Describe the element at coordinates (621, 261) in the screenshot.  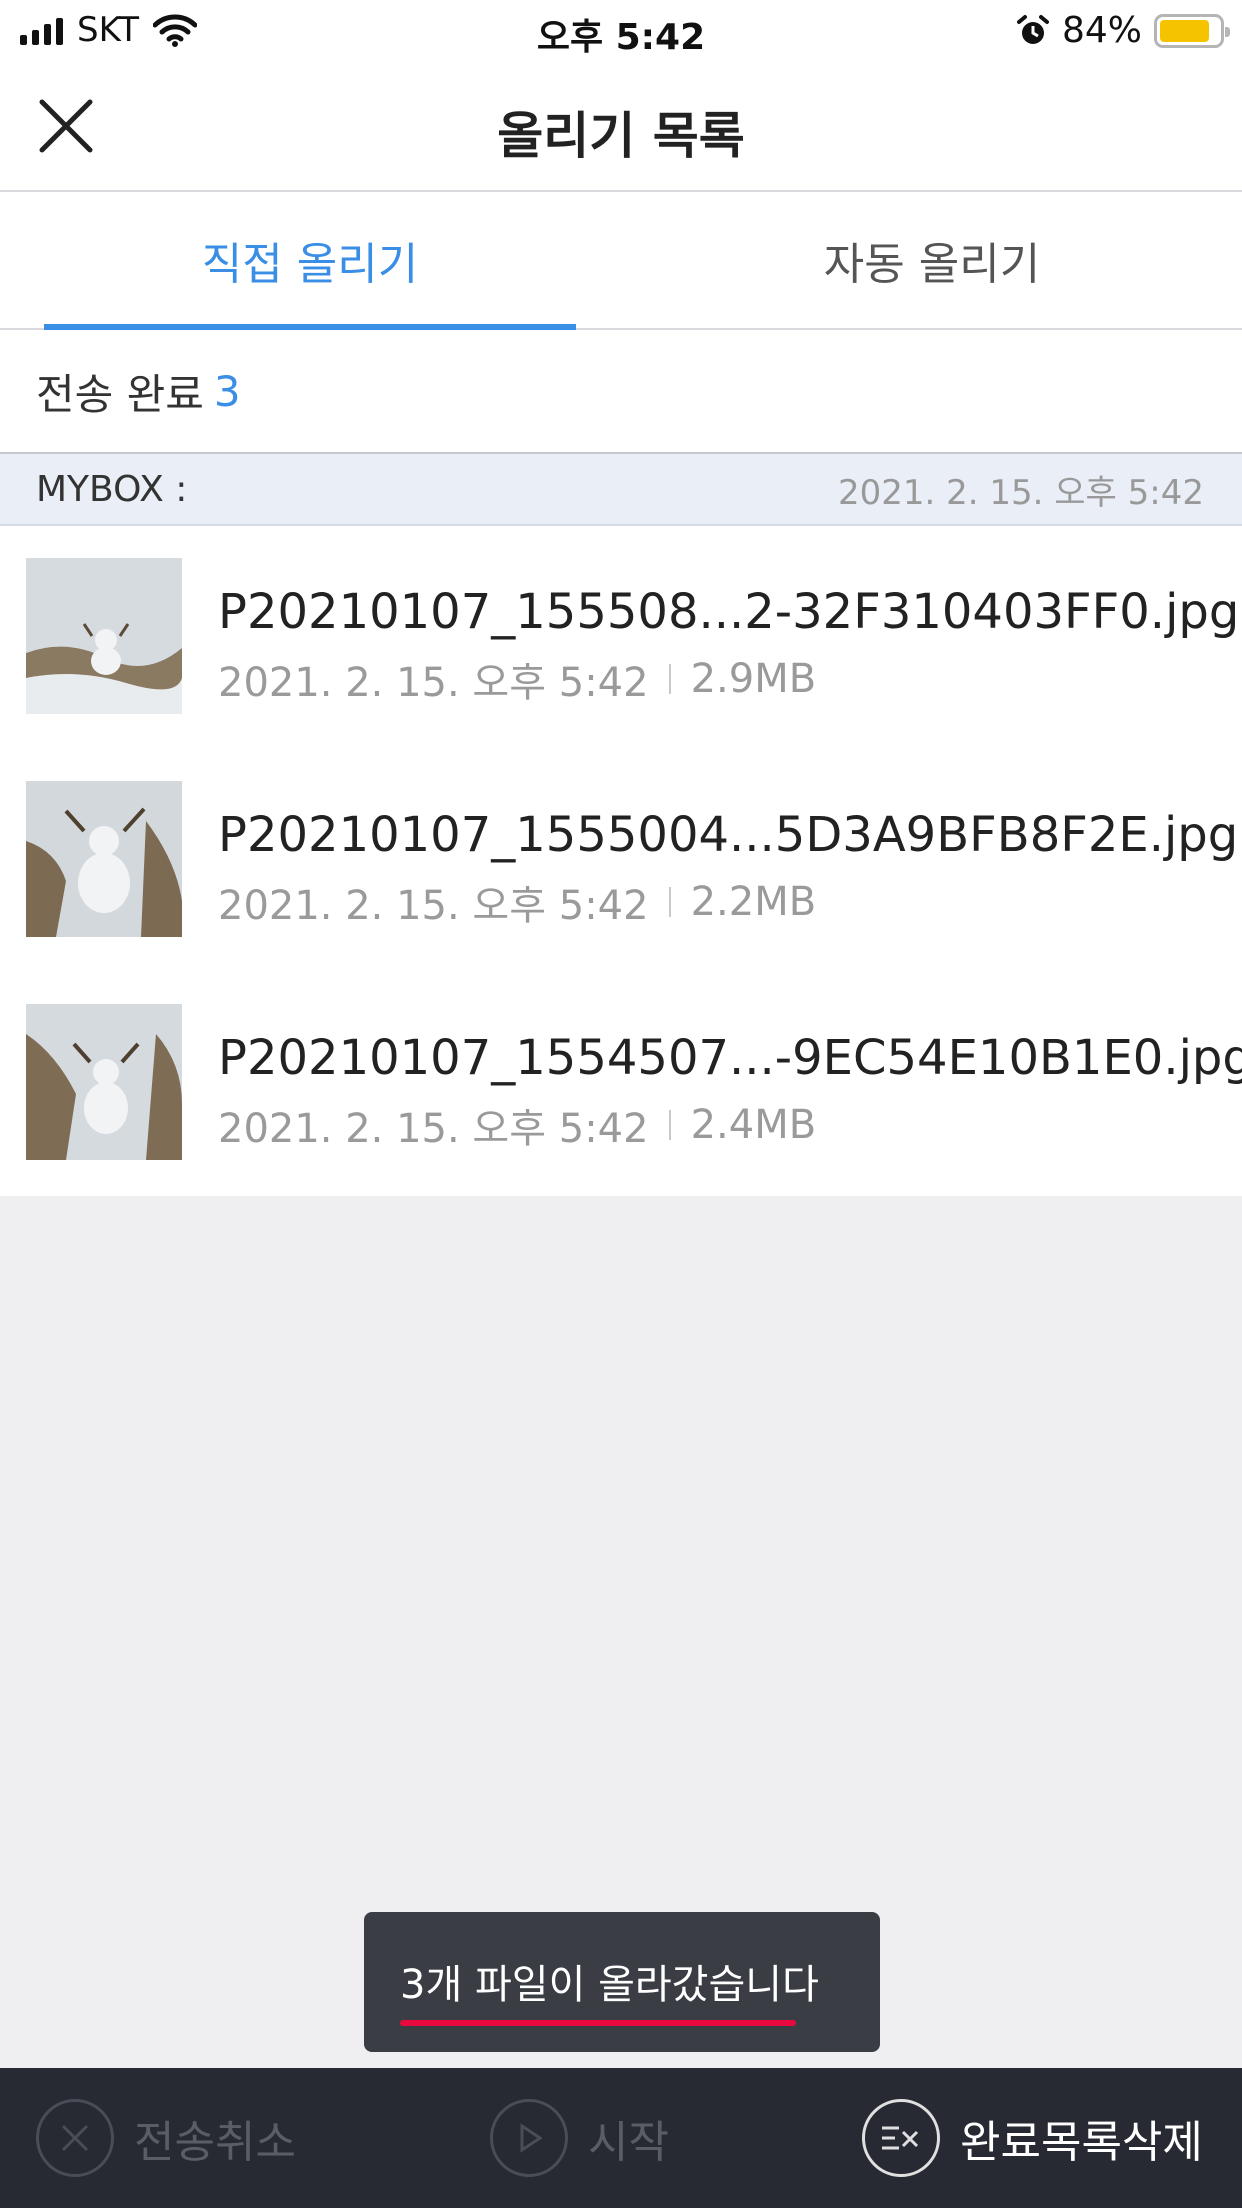
I see `tab-bar: 직접 올리기 자동 올리기` at that location.